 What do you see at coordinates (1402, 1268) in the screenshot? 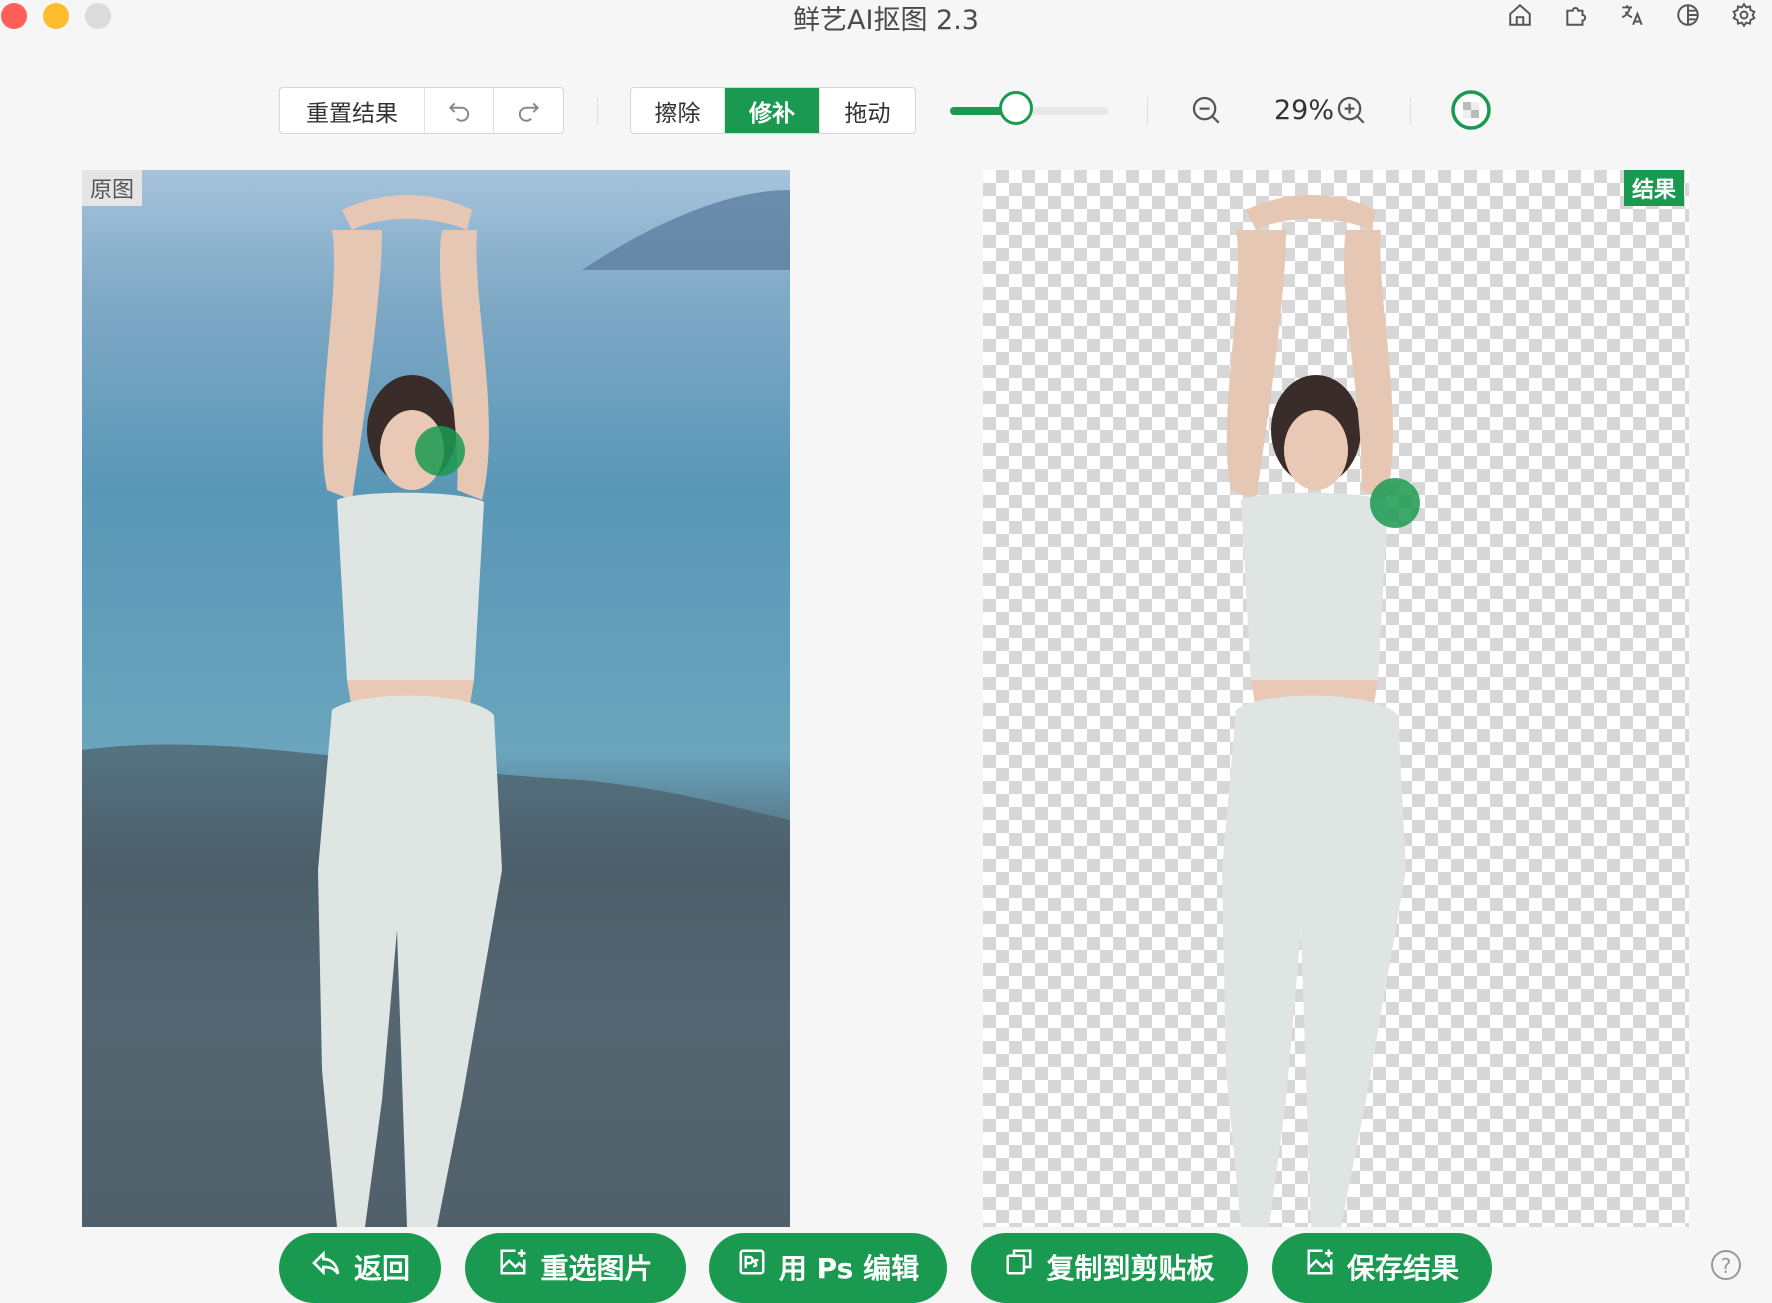
I see `save-result-label: 保存结果` at bounding box center [1402, 1268].